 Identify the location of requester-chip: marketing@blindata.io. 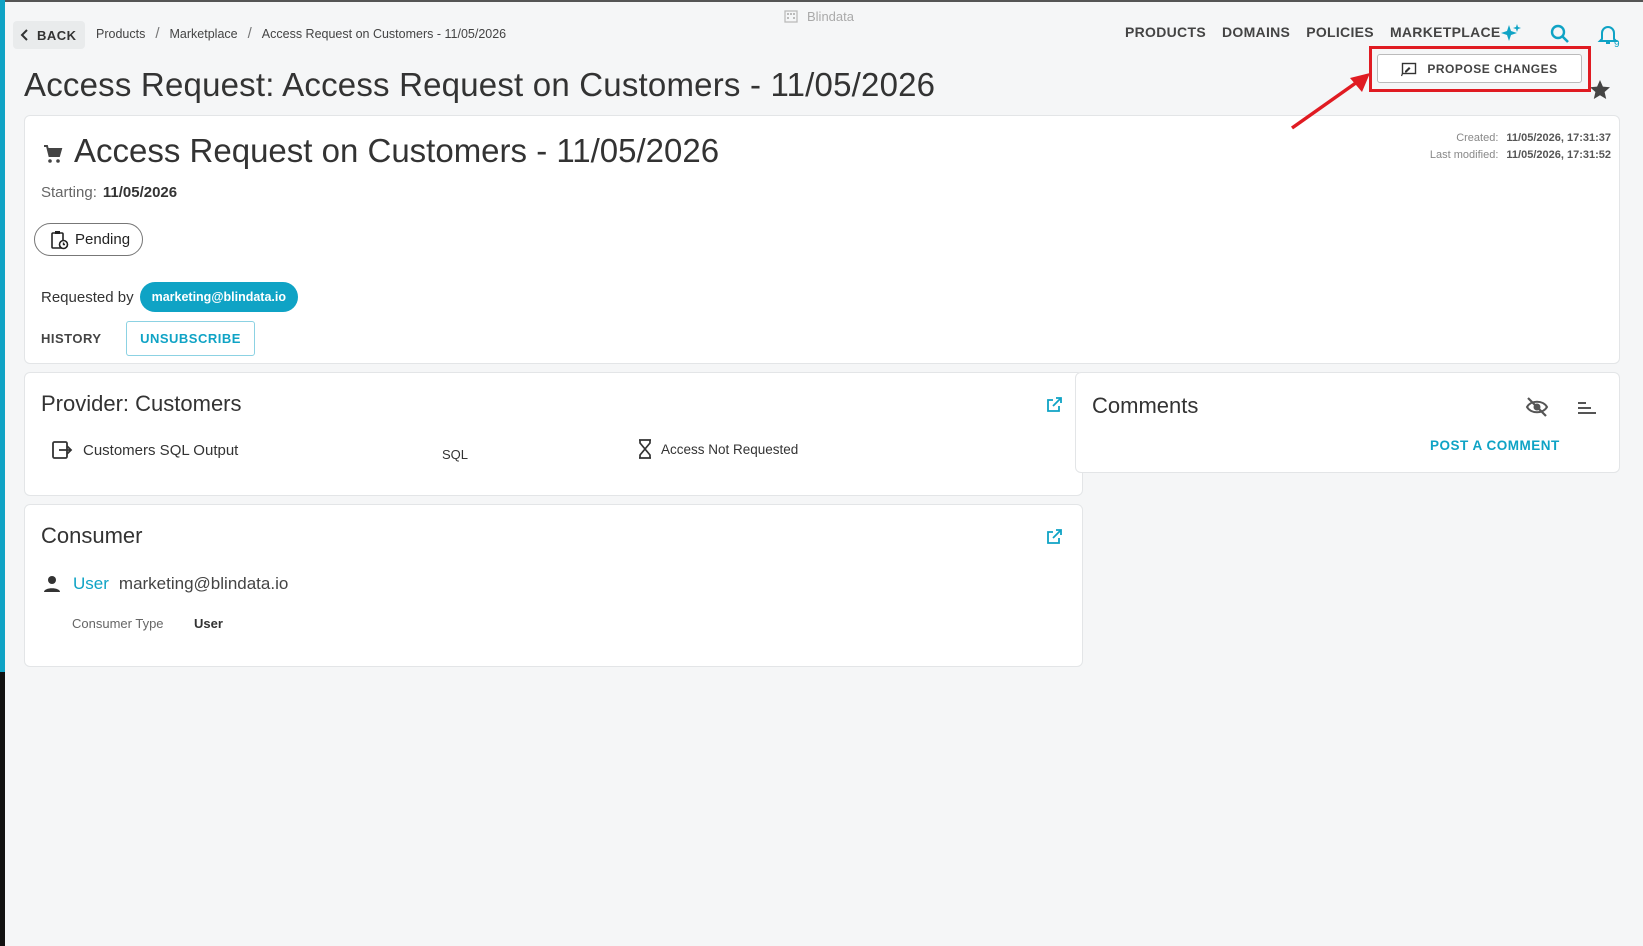
(219, 297).